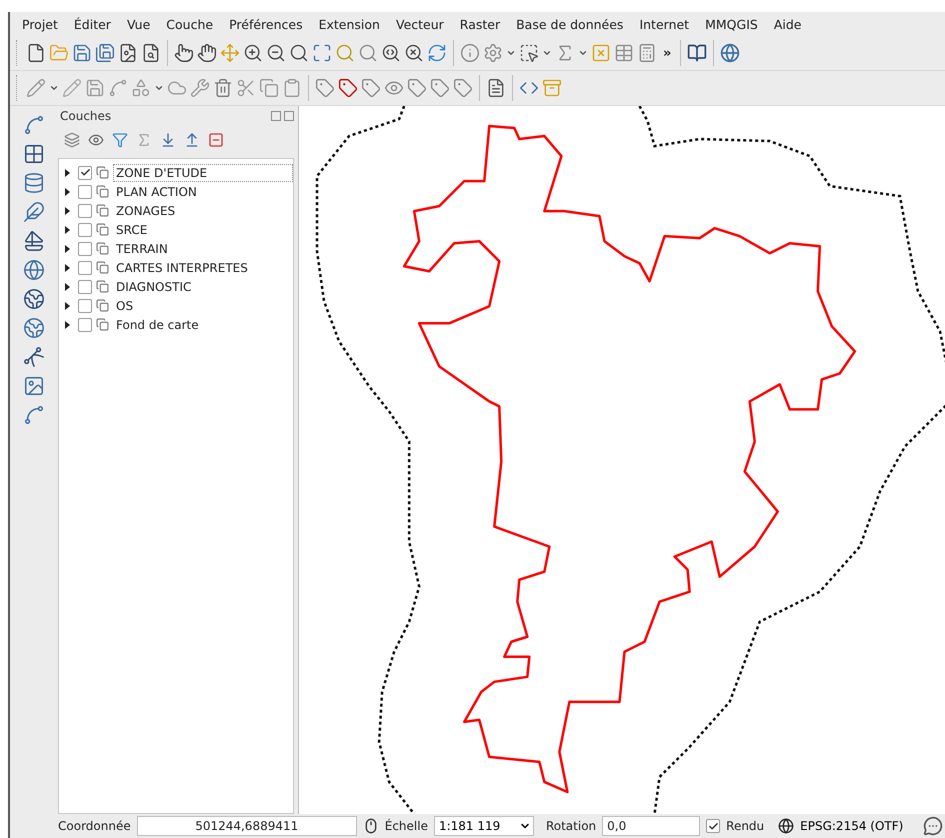 Image resolution: width=945 pixels, height=838 pixels. What do you see at coordinates (190, 24) in the screenshot?
I see `menu-item: Couche` at bounding box center [190, 24].